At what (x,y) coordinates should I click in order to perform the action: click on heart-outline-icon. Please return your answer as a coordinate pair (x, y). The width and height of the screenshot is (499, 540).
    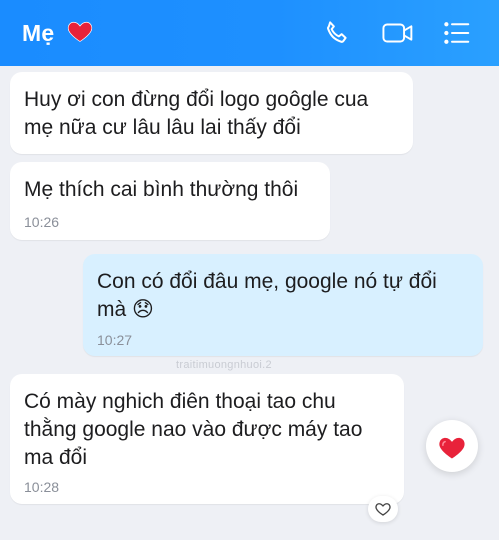
    Looking at the image, I should click on (383, 509).